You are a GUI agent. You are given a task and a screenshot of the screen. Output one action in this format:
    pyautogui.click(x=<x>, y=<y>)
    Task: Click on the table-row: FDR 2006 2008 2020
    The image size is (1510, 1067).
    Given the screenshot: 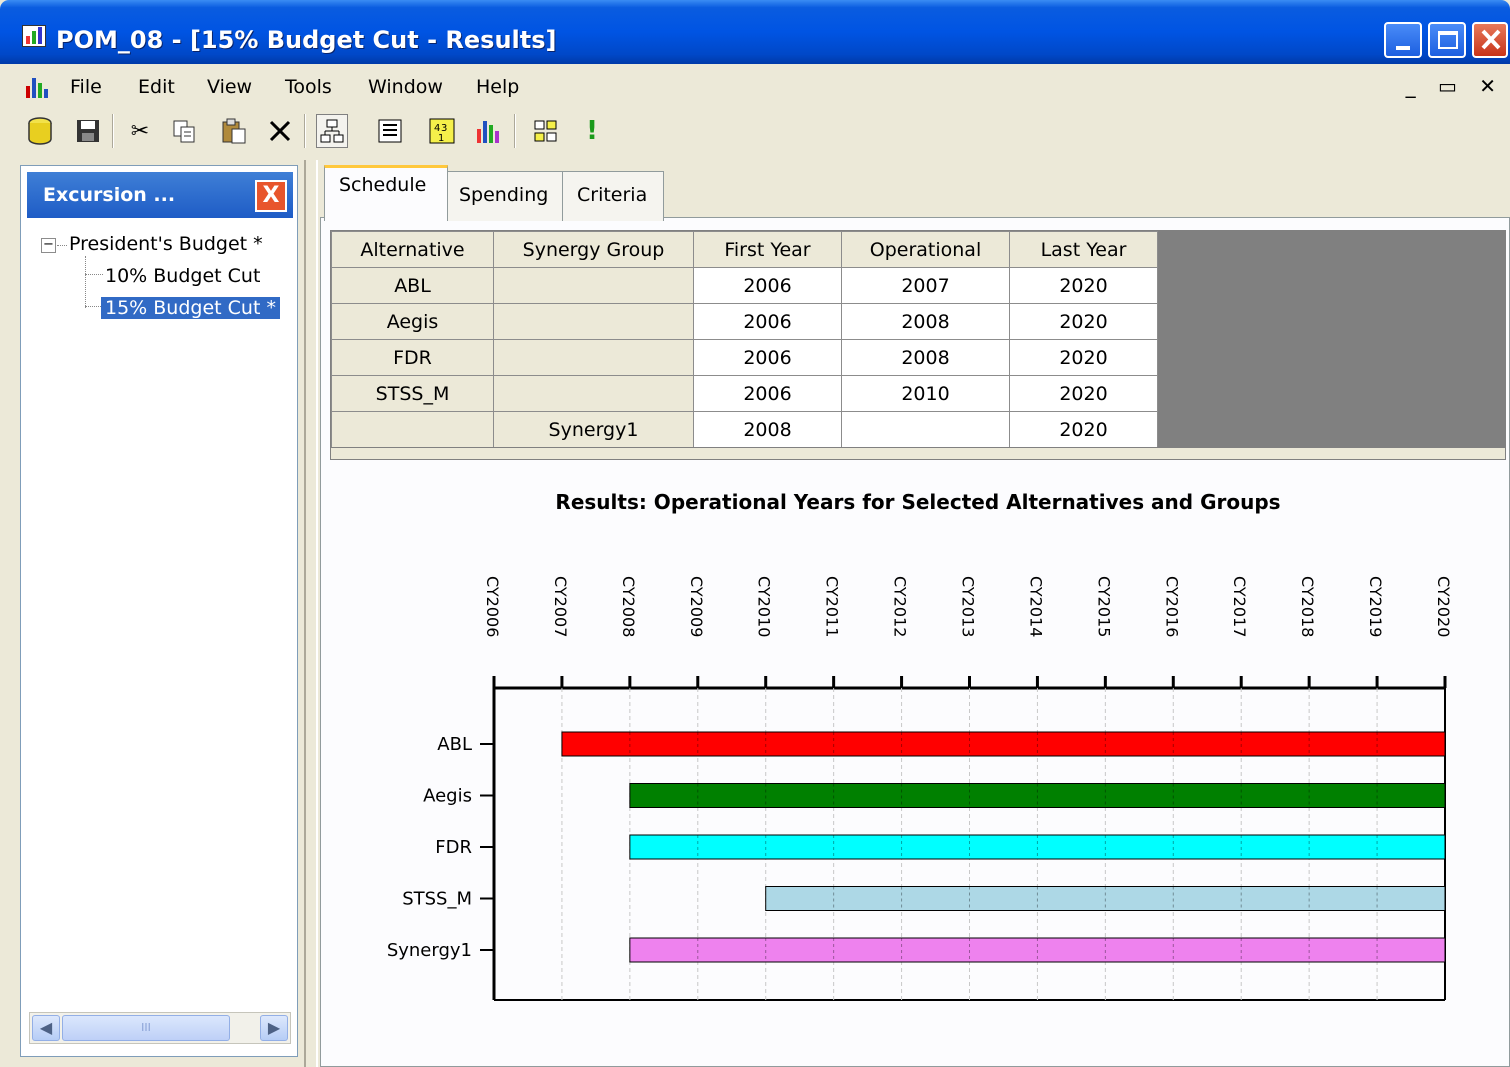 What is the action you would take?
    pyautogui.click(x=744, y=357)
    